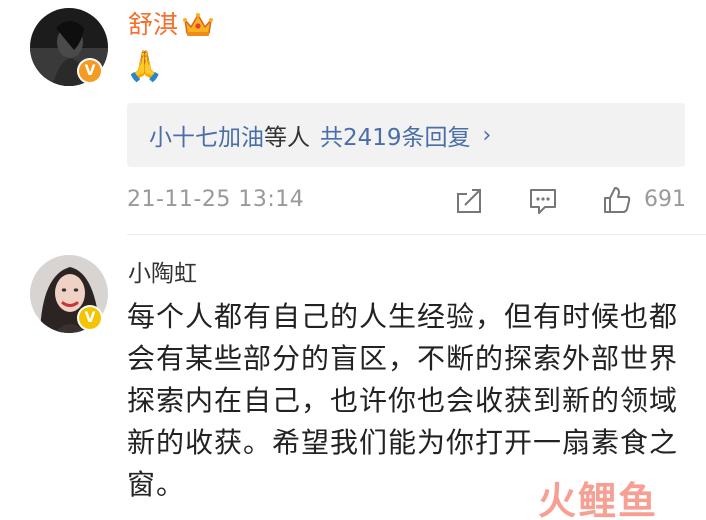  Describe the element at coordinates (287, 138) in the screenshot. I see `reply-mid-text: 等人` at that location.